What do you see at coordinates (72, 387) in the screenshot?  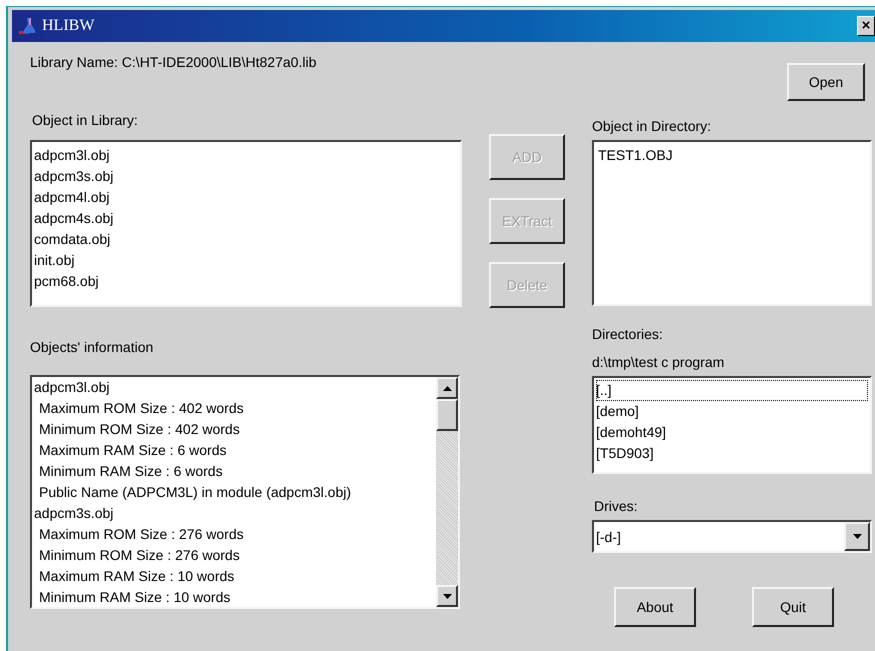 I see `info-line: adpcm3l.obj` at bounding box center [72, 387].